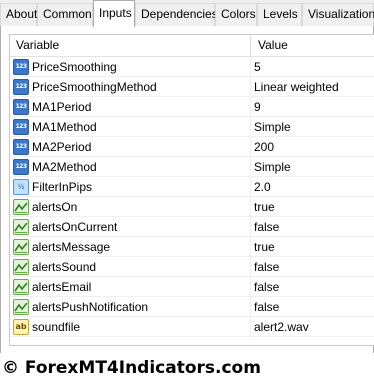 This screenshot has width=374, height=380. What do you see at coordinates (55, 207) in the screenshot?
I see `variable-name: alertsOn` at bounding box center [55, 207].